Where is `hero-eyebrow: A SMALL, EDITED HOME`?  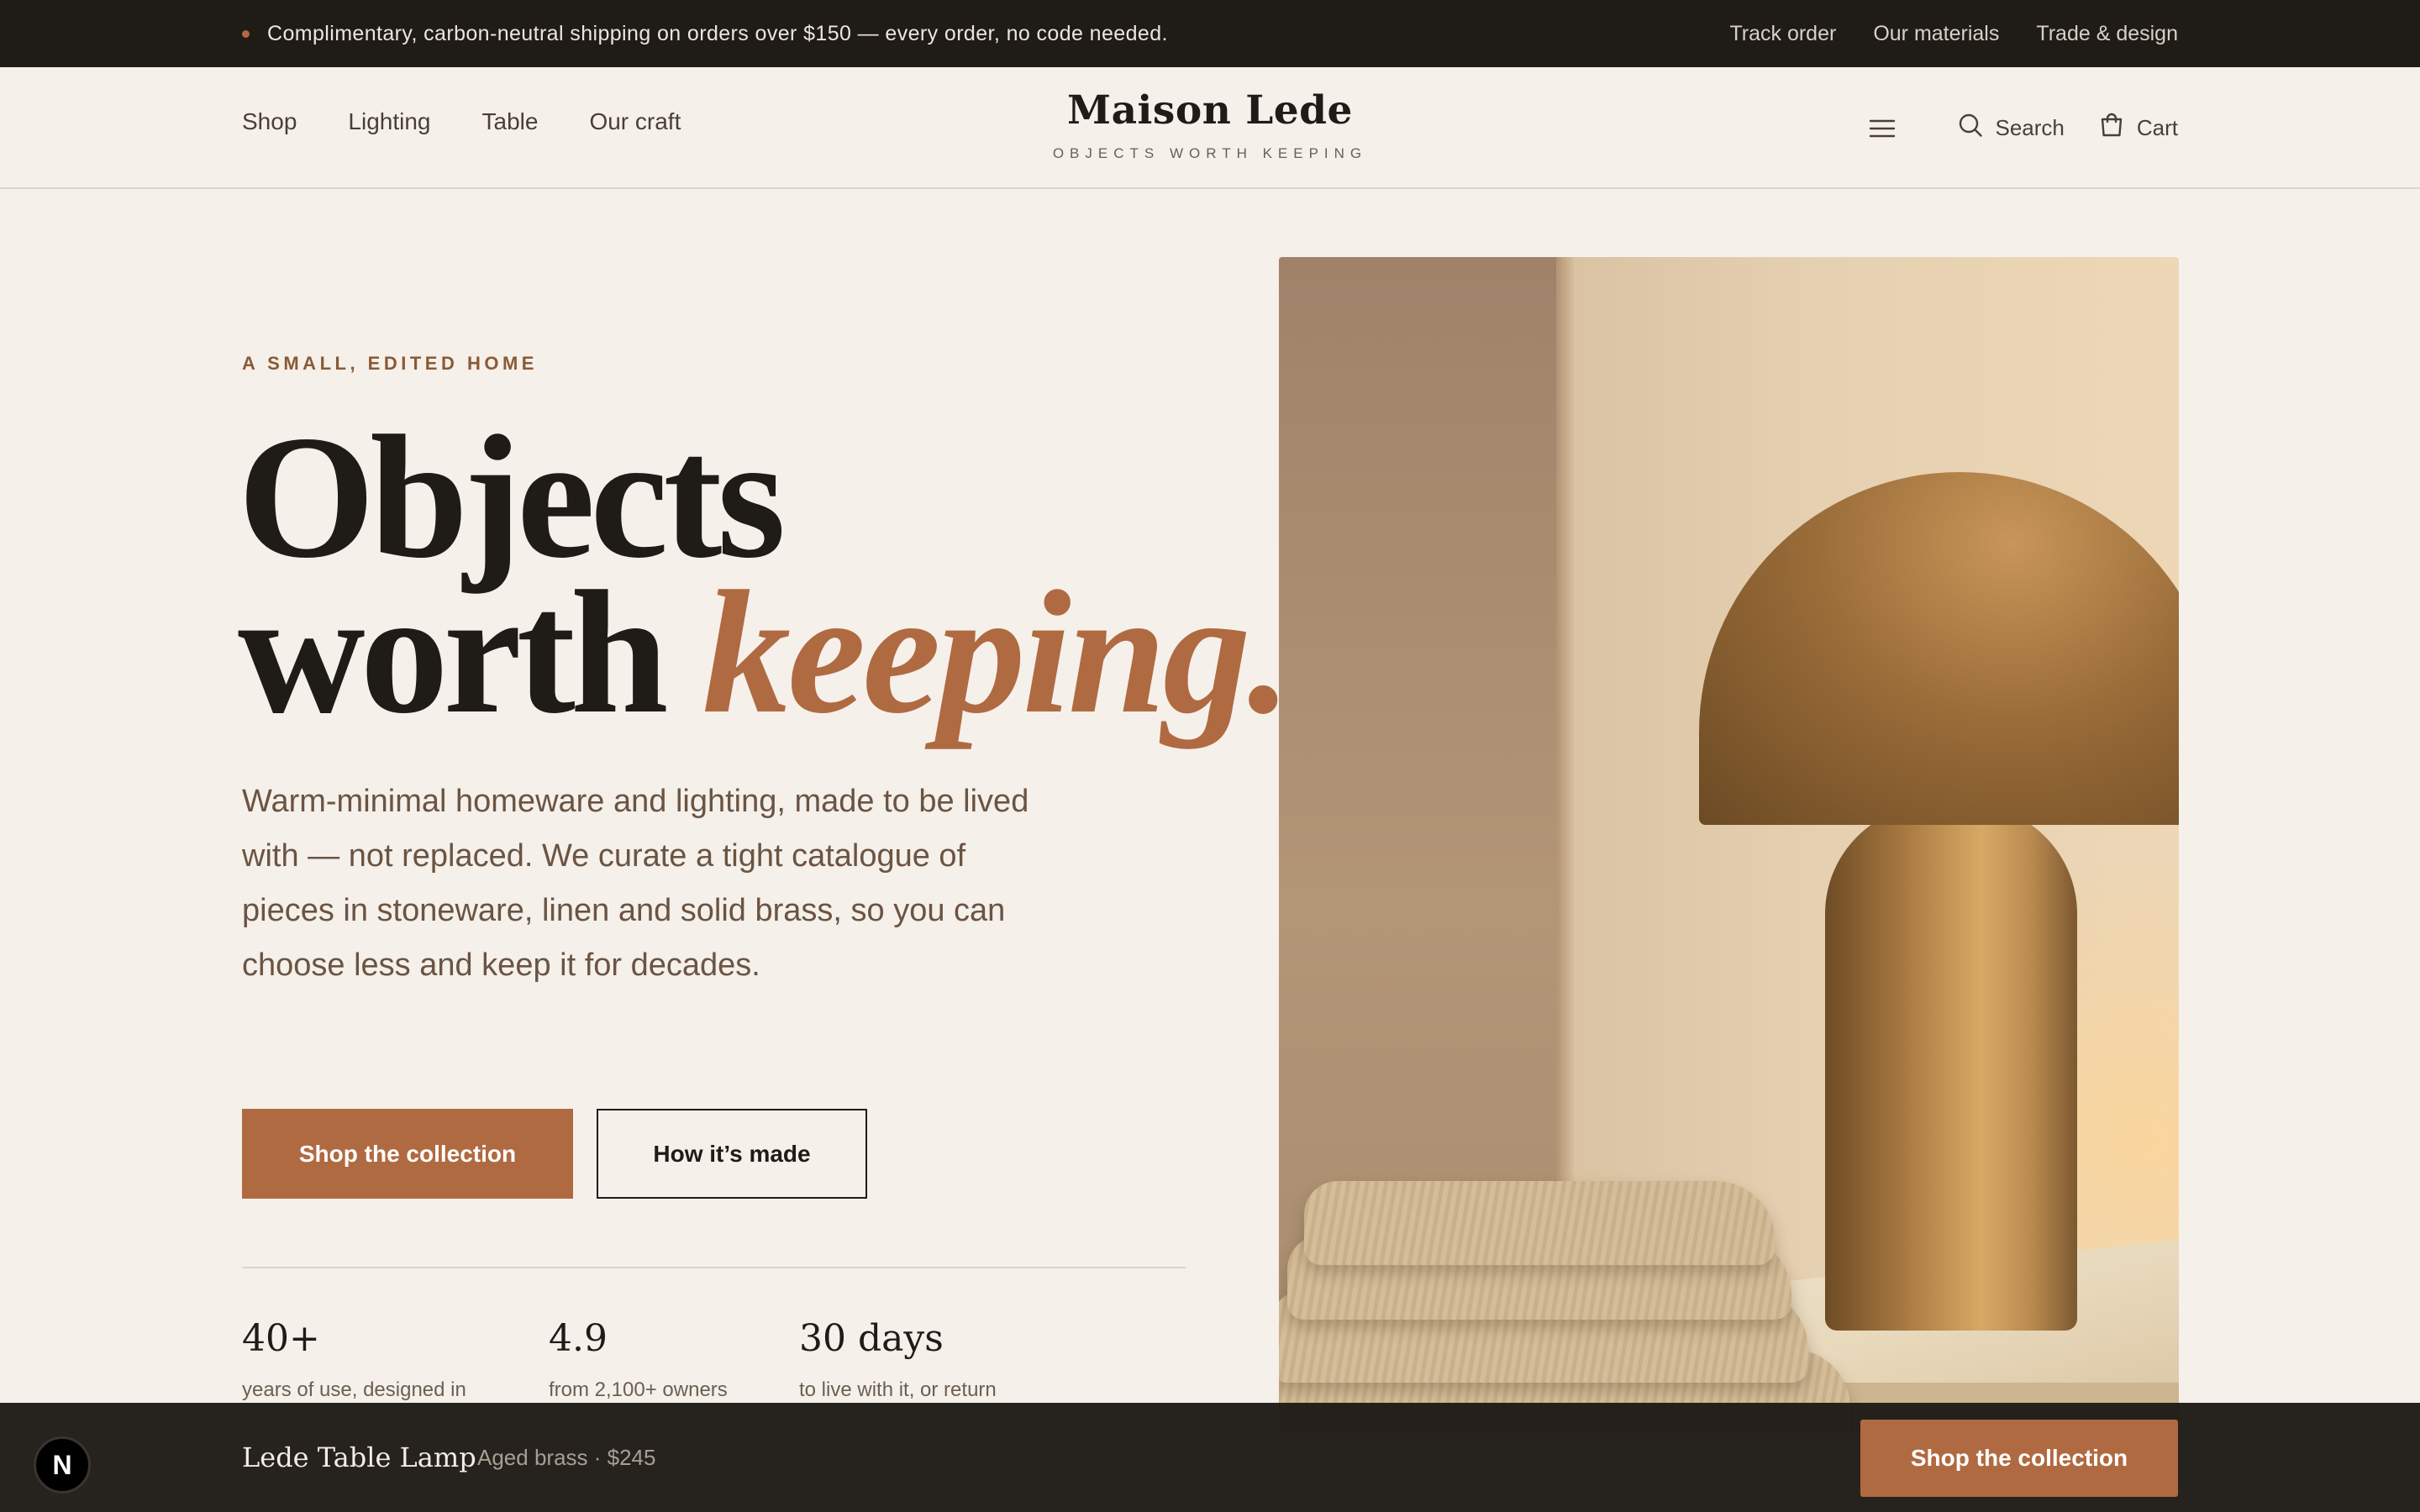
hero-eyebrow: A SMALL, EDITED HOME is located at coordinates (390, 363).